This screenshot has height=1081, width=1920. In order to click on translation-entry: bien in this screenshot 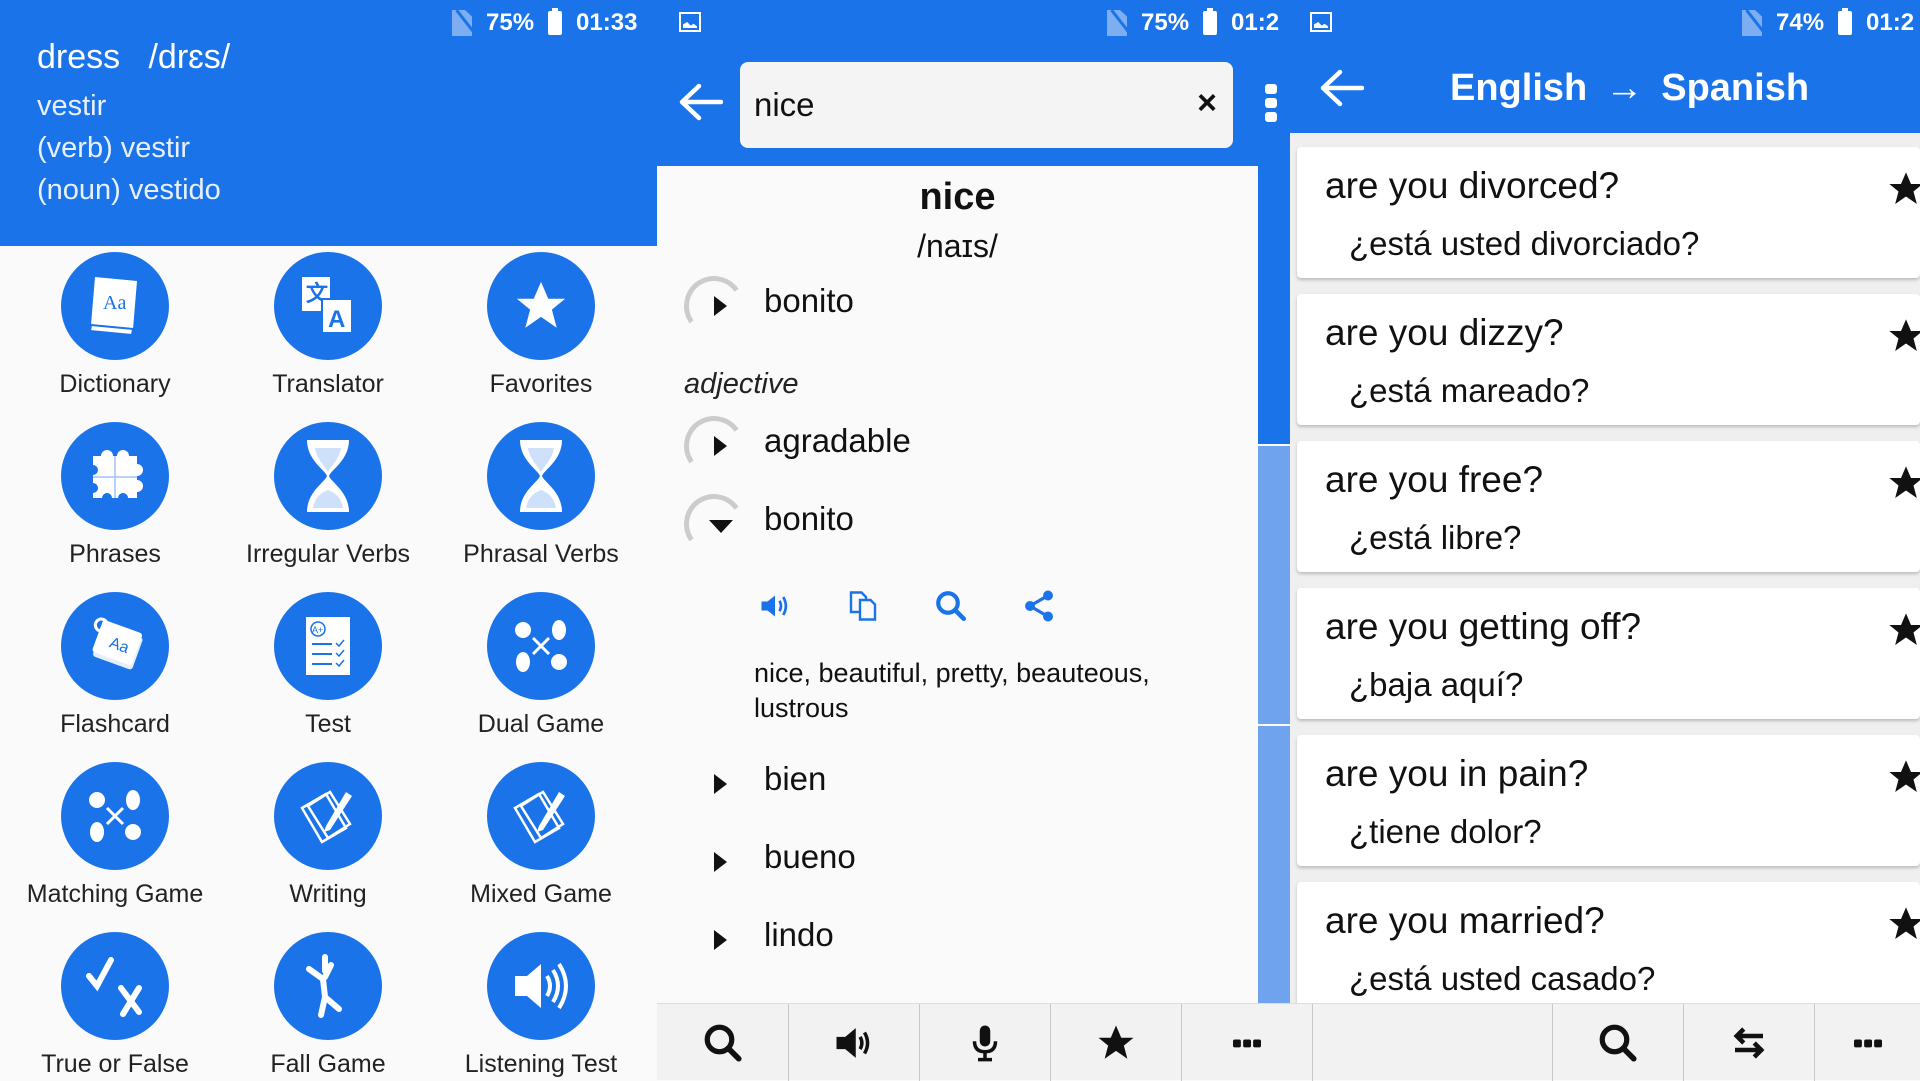, I will do `click(964, 784)`.